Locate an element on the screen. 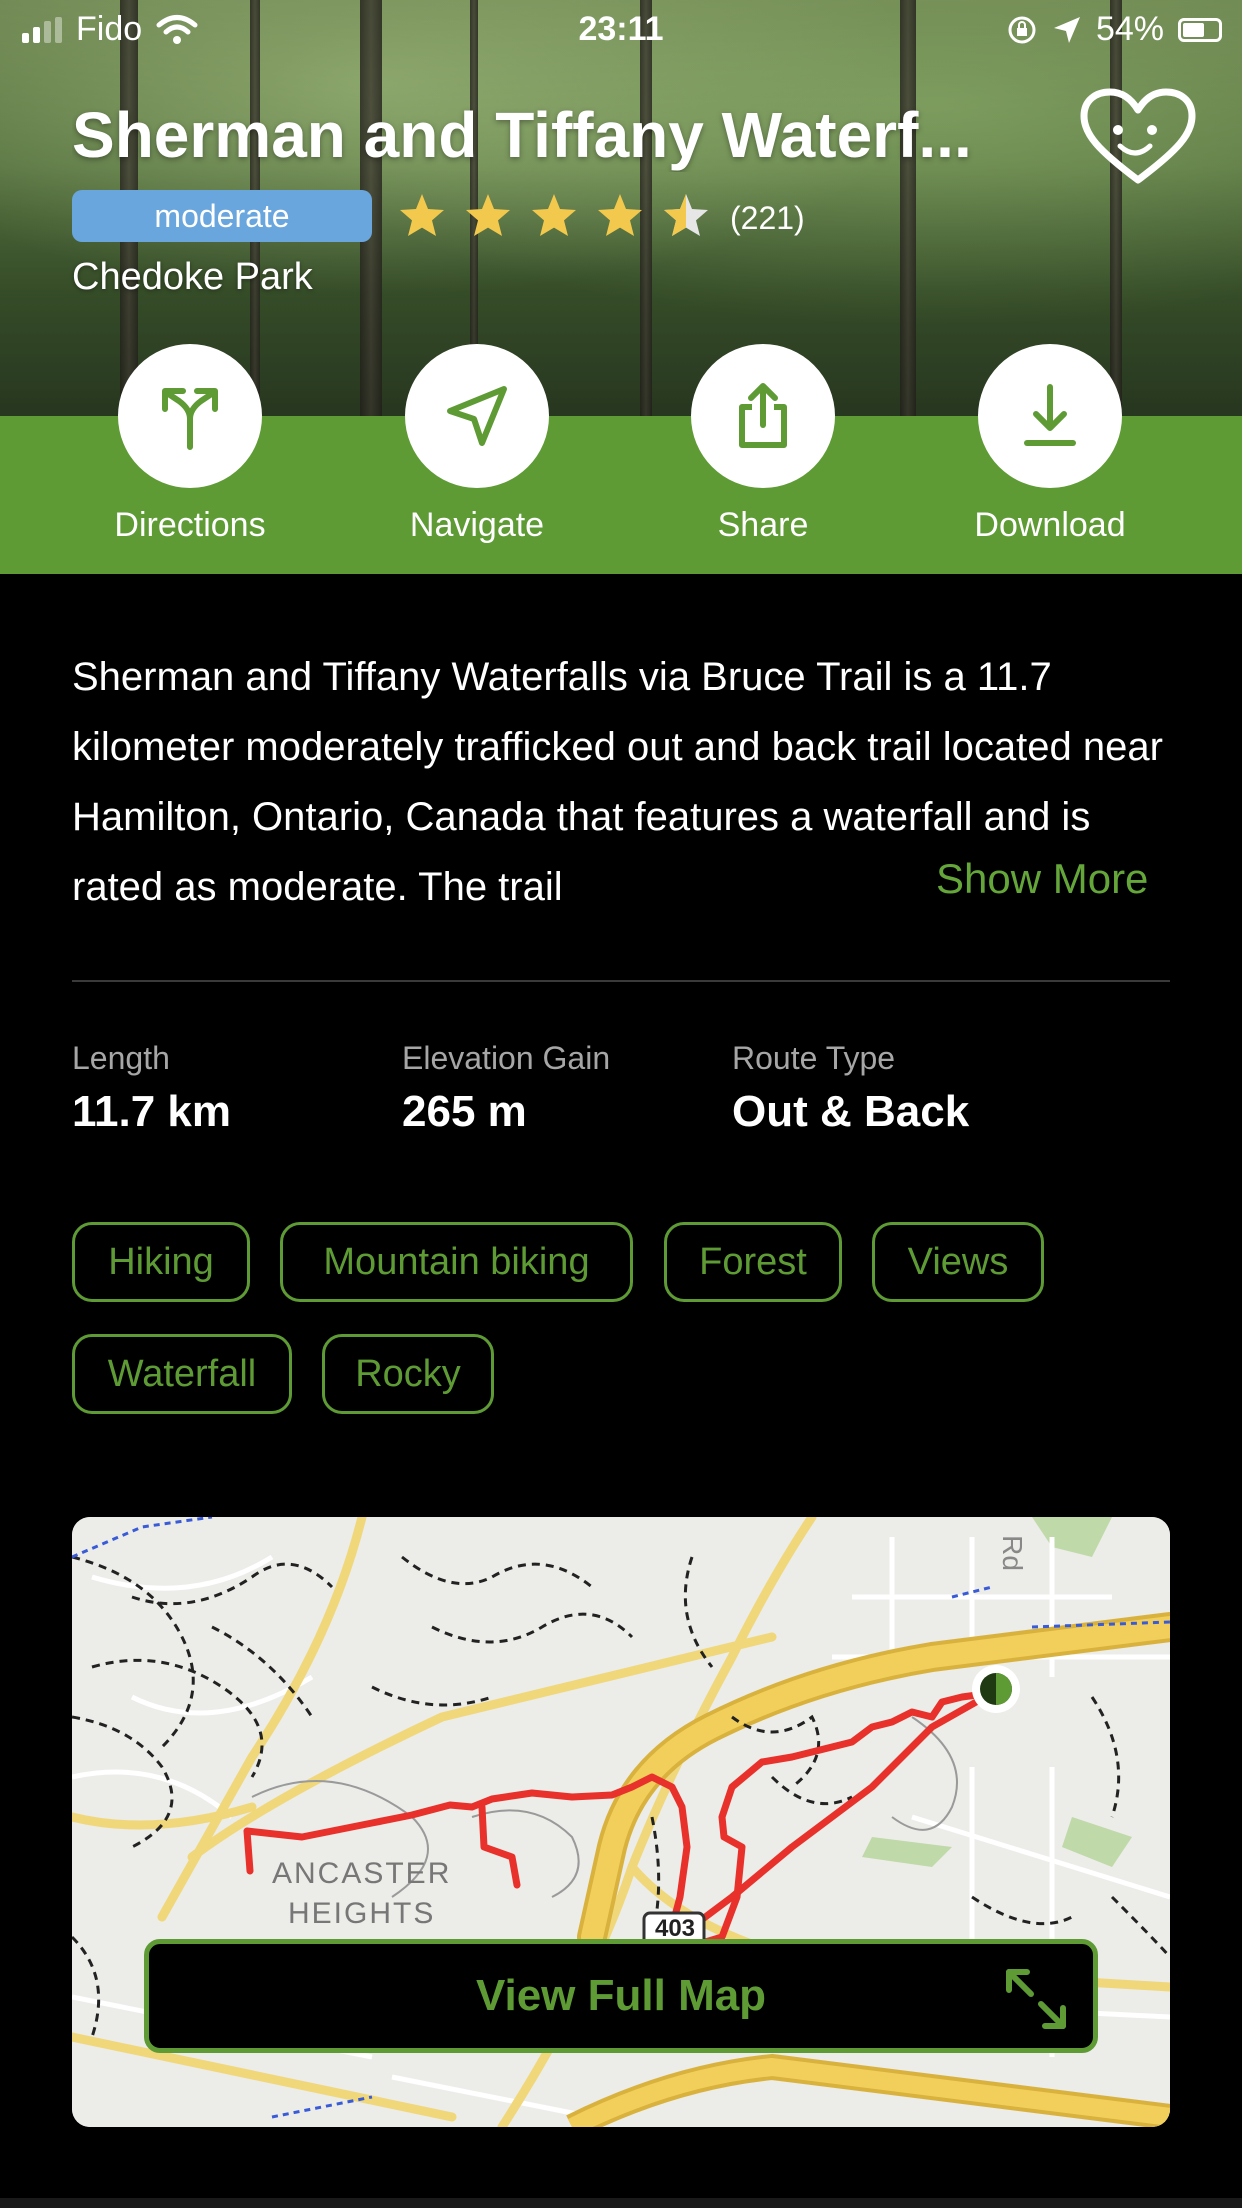 The image size is (1242, 2208). view-full-map-button: View Full Map is located at coordinates (621, 1996).